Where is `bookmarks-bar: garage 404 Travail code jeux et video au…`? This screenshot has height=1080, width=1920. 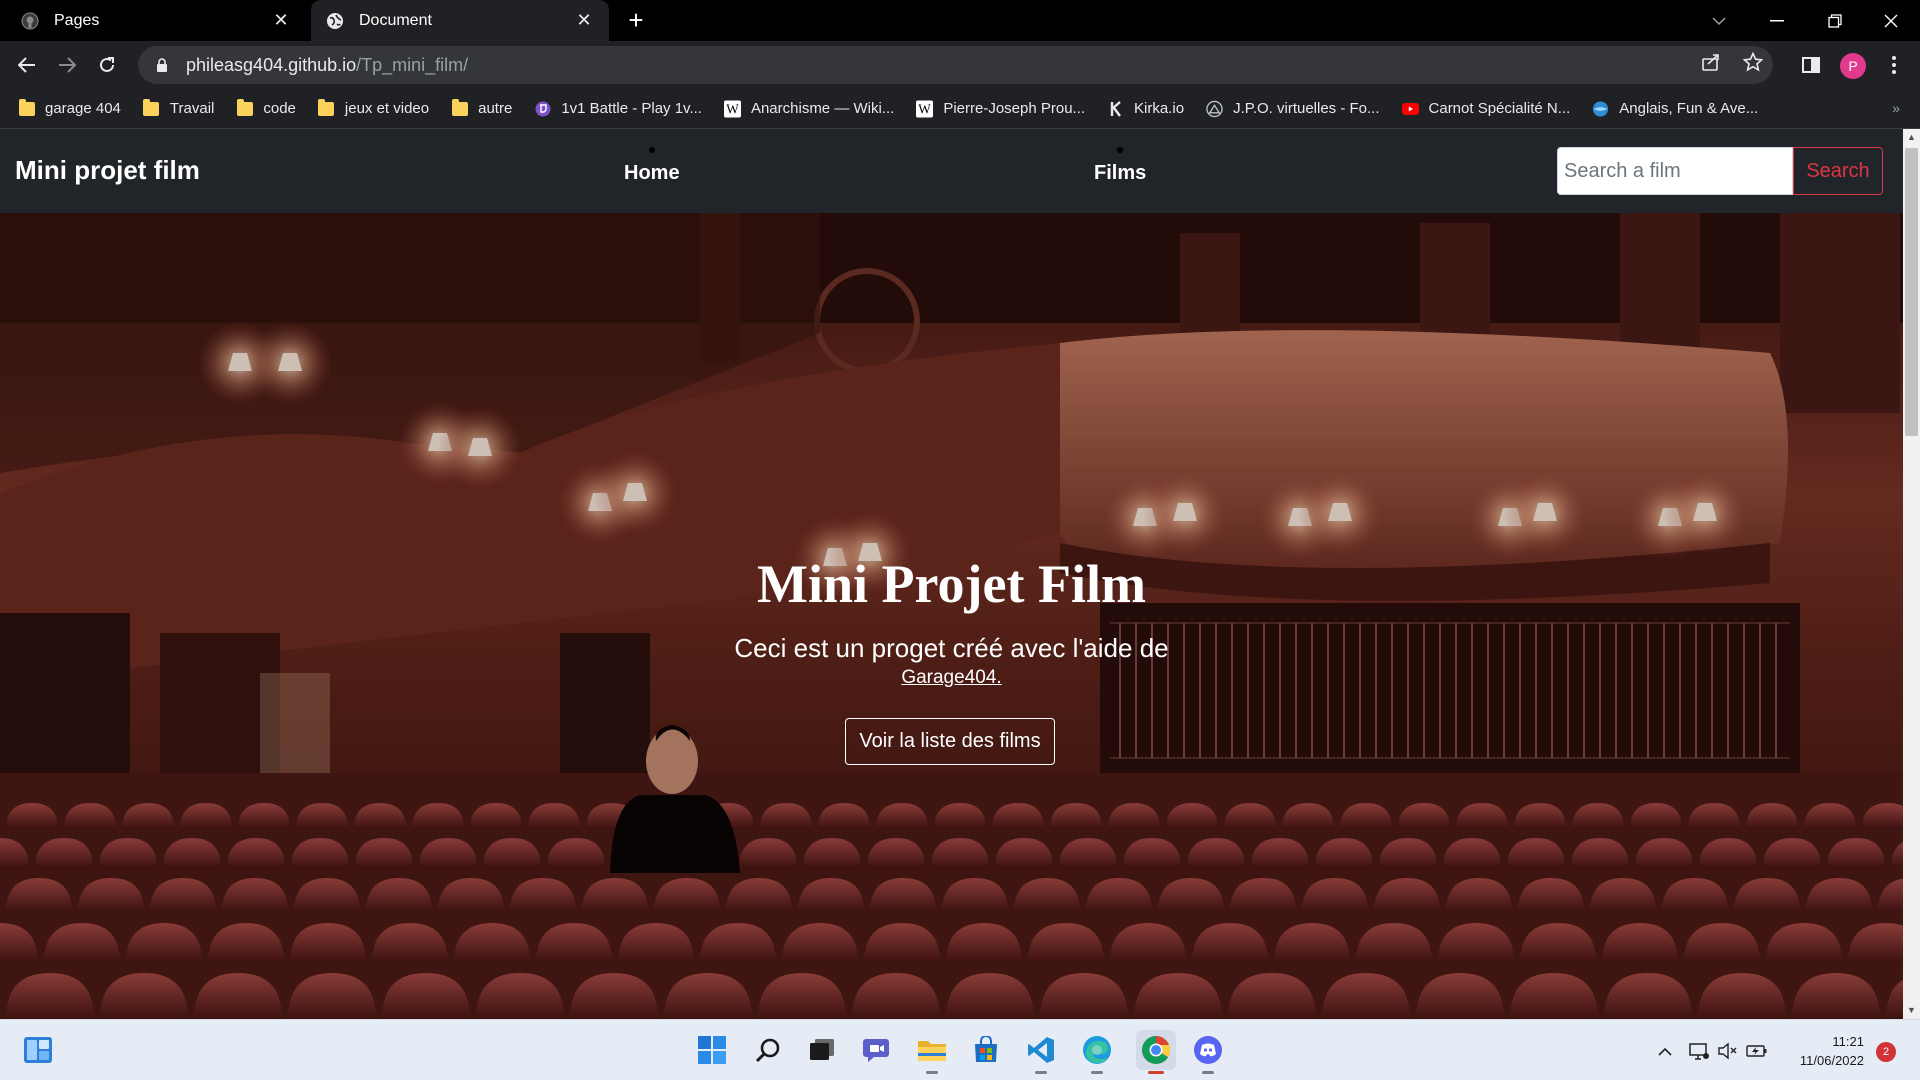 bookmarks-bar: garage 404 Travail code jeux et video au… is located at coordinates (960, 109).